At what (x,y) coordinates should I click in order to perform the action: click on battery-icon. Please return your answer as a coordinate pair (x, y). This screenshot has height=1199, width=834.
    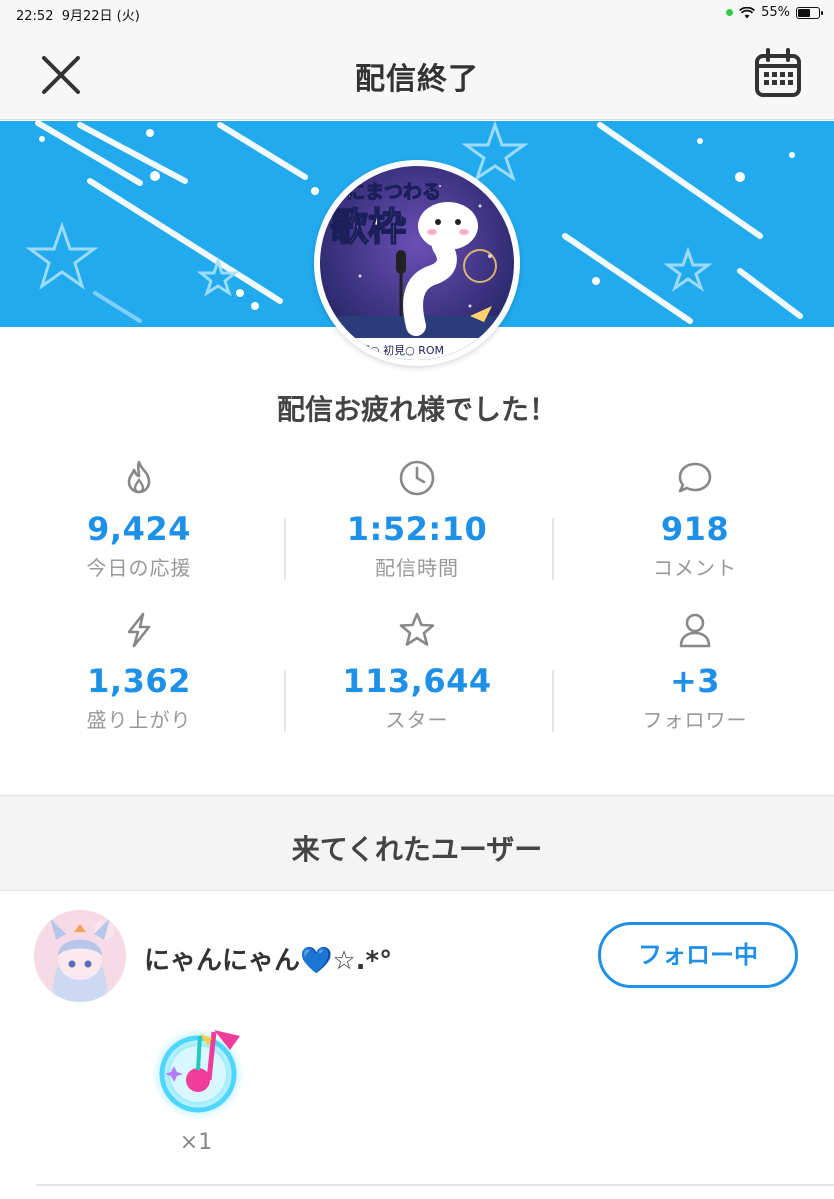
    Looking at the image, I should click on (809, 12).